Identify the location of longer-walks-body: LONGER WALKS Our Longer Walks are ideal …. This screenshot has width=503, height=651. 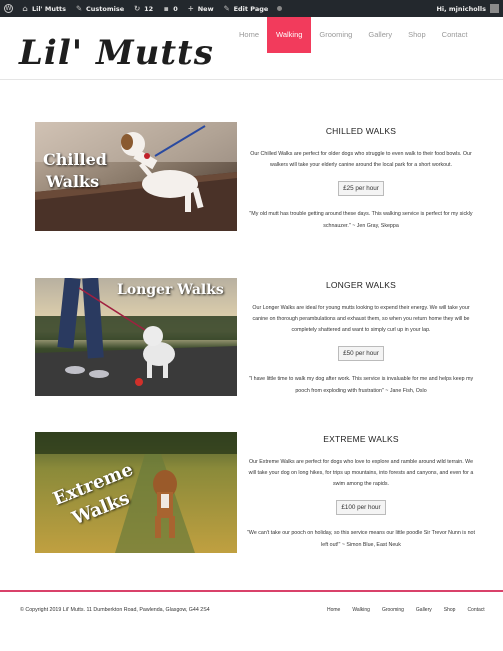
(361, 338).